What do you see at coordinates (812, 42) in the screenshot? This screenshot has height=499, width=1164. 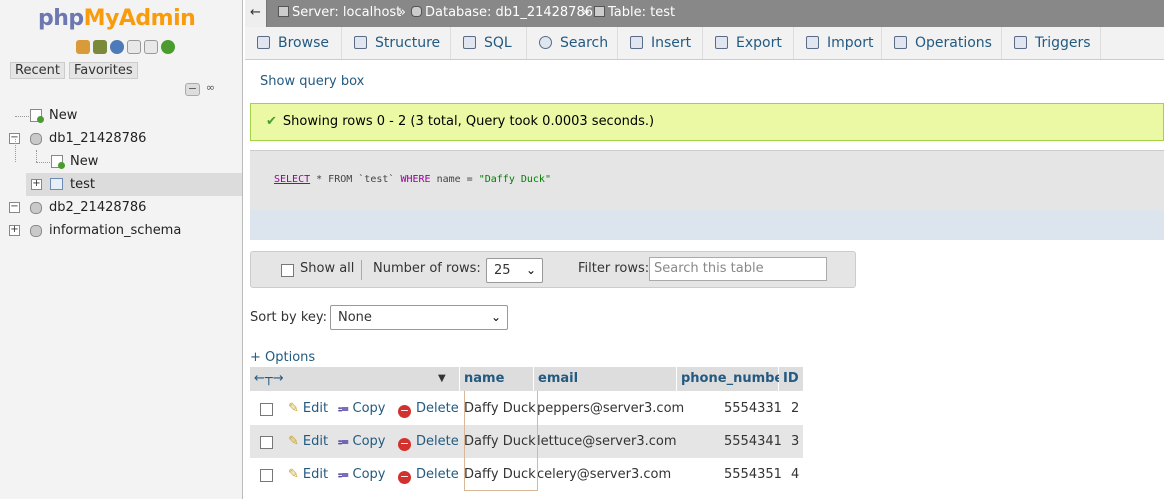 I see `import-icon` at bounding box center [812, 42].